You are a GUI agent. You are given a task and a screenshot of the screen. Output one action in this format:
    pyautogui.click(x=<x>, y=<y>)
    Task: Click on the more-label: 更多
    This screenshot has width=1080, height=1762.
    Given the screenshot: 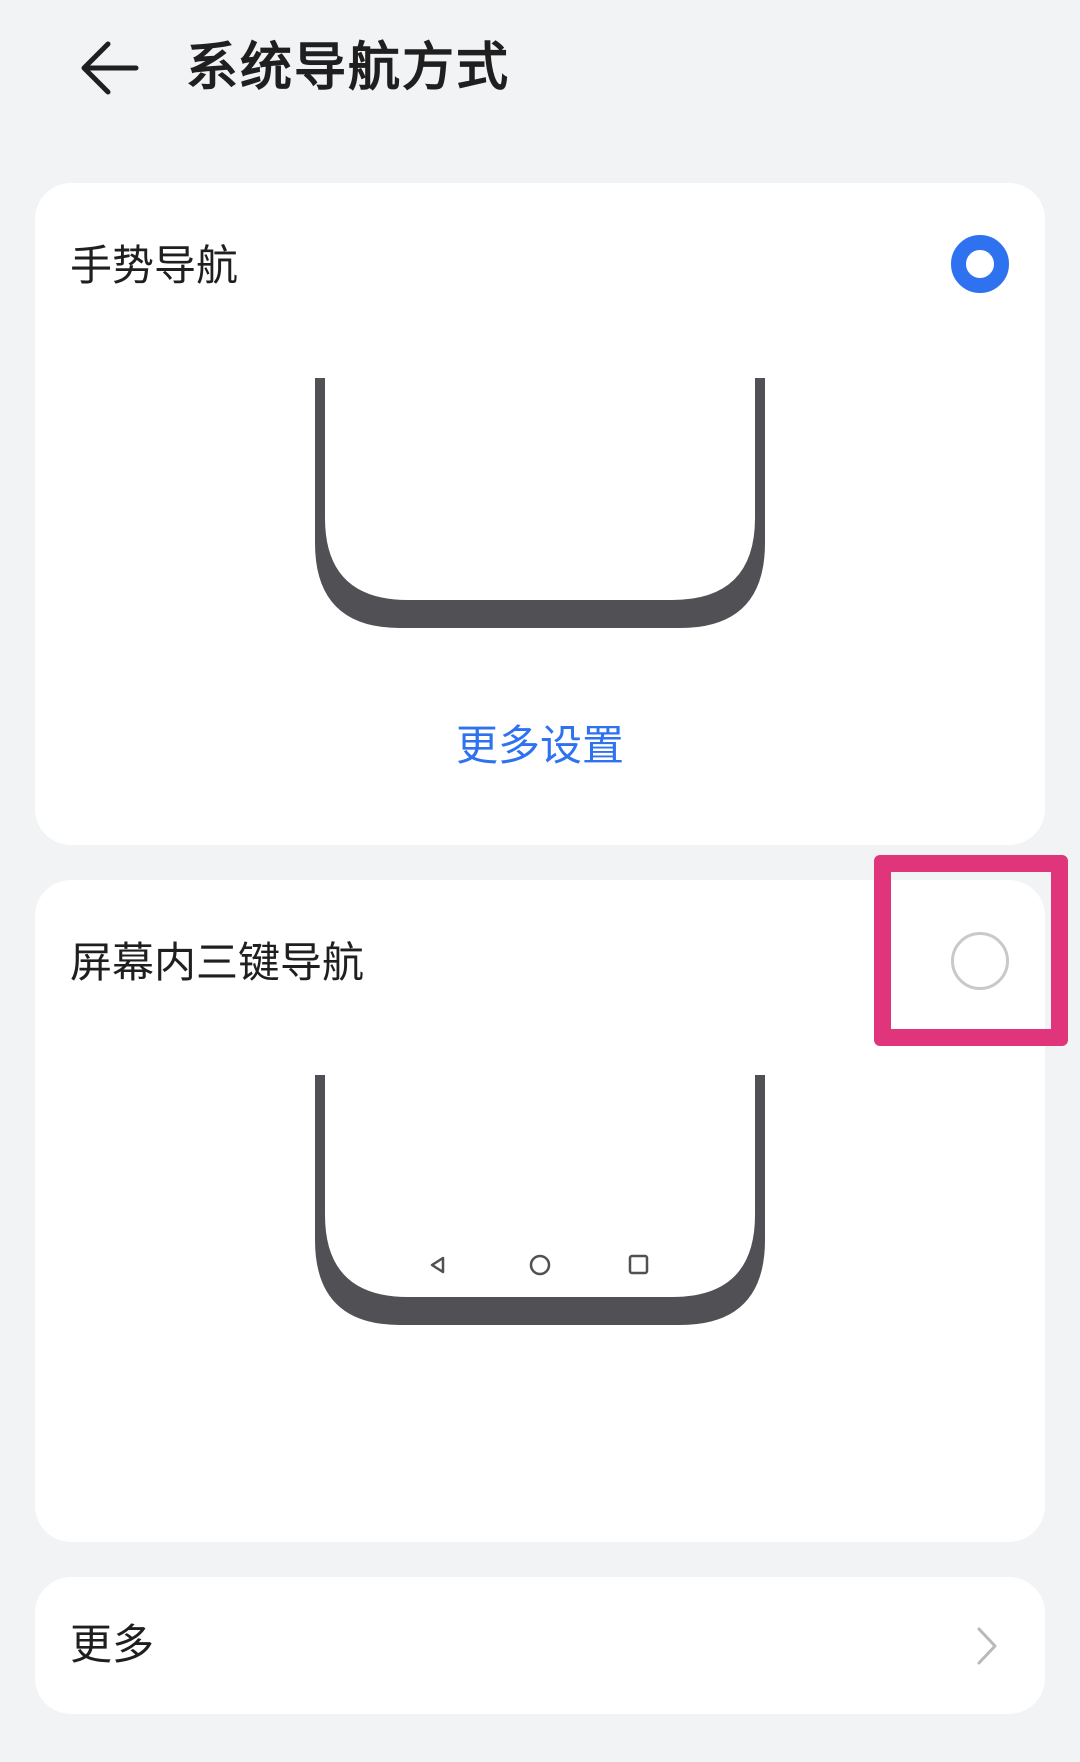 What is the action you would take?
    pyautogui.click(x=112, y=1644)
    